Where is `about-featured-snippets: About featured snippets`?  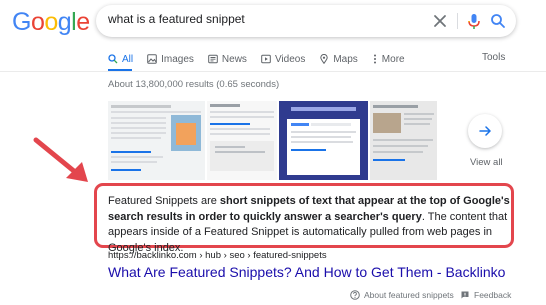 about-featured-snippets: About featured snippets is located at coordinates (402, 295).